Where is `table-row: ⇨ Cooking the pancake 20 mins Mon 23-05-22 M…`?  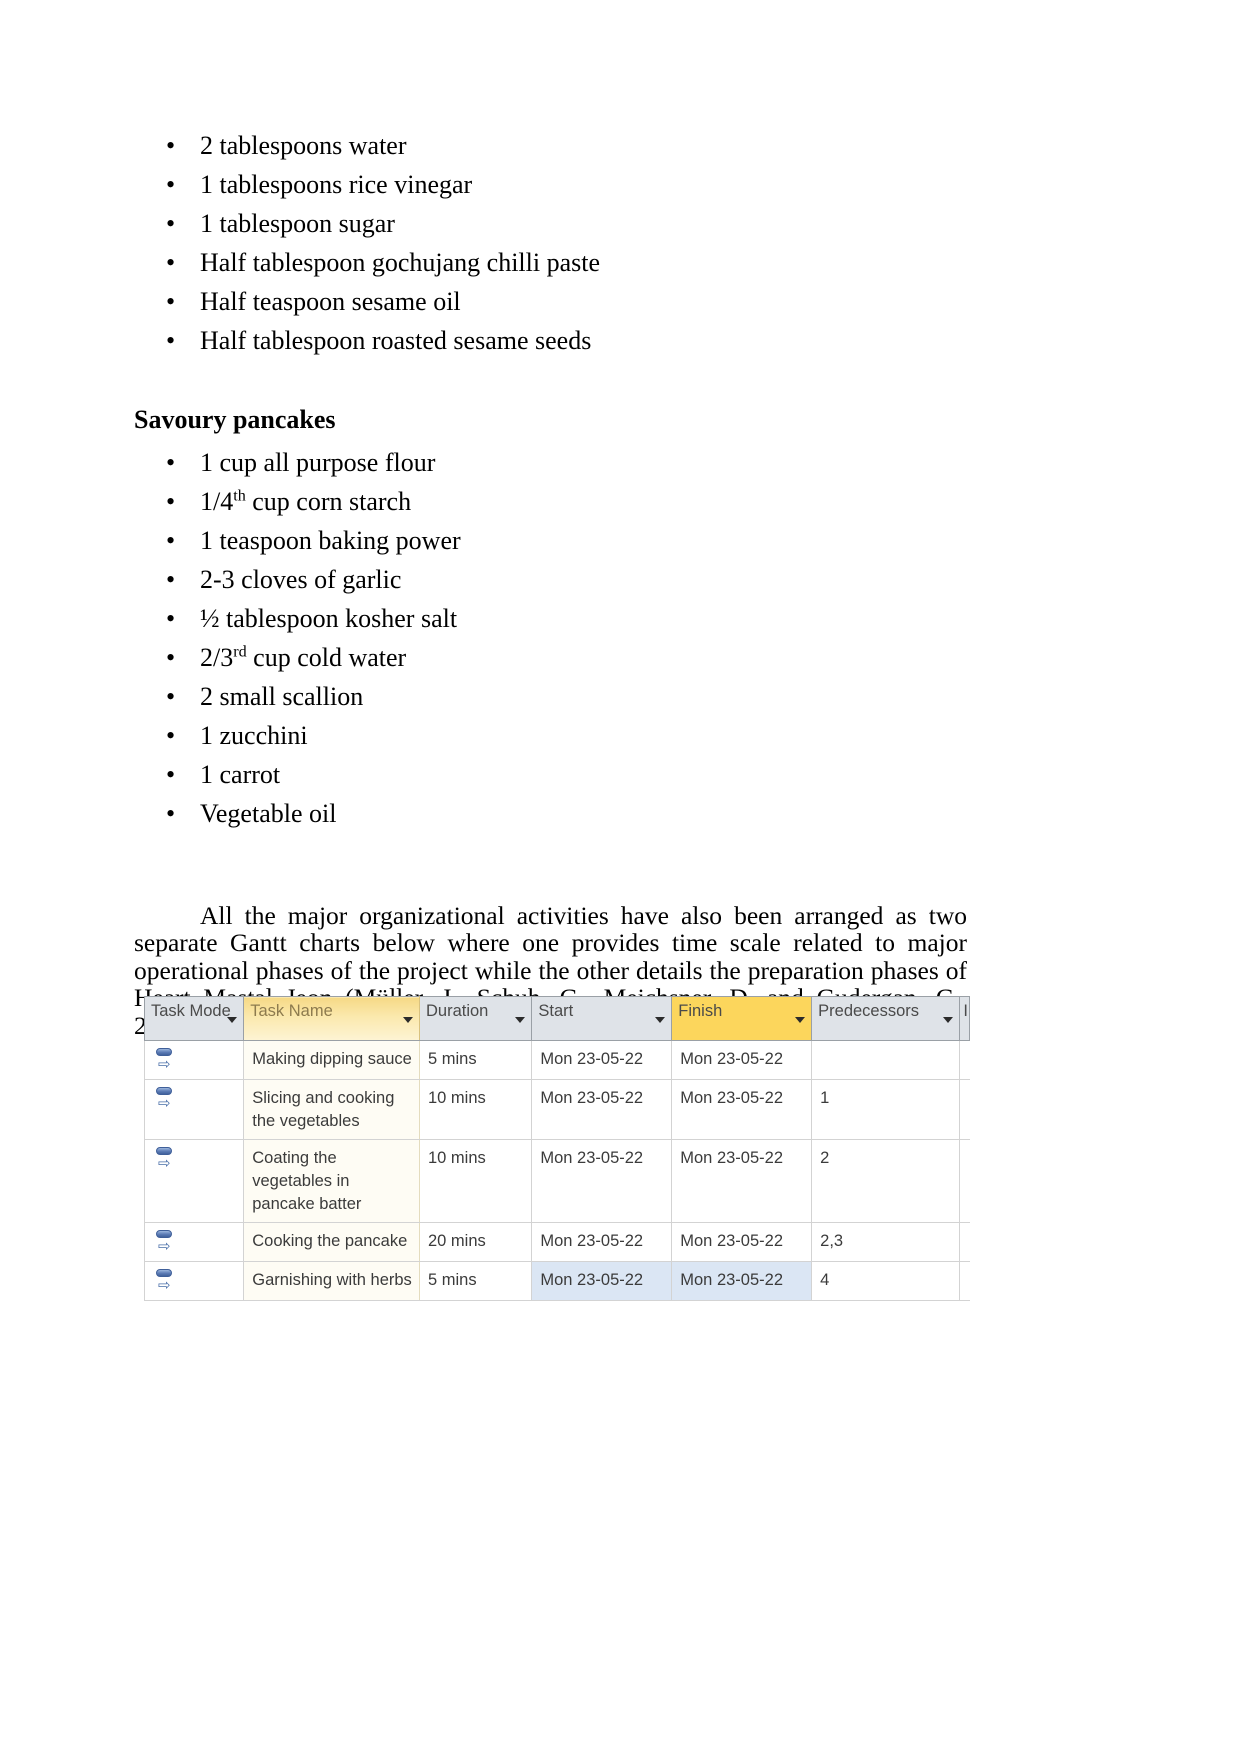
table-row: ⇨ Cooking the pancake 20 mins Mon 23-05-22 M… is located at coordinates (556, 1242).